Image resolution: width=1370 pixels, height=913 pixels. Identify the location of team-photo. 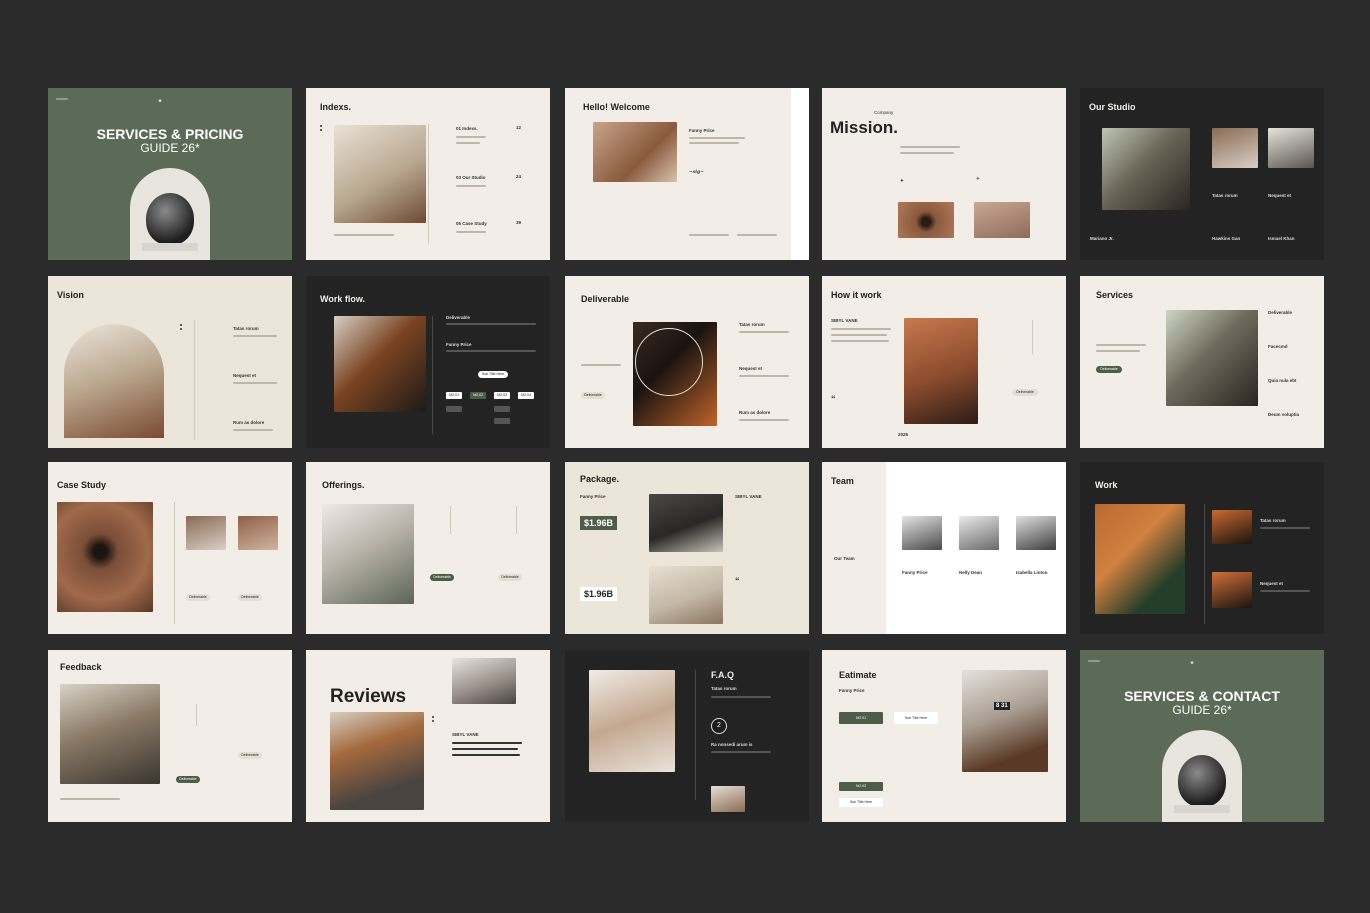
(979, 533).